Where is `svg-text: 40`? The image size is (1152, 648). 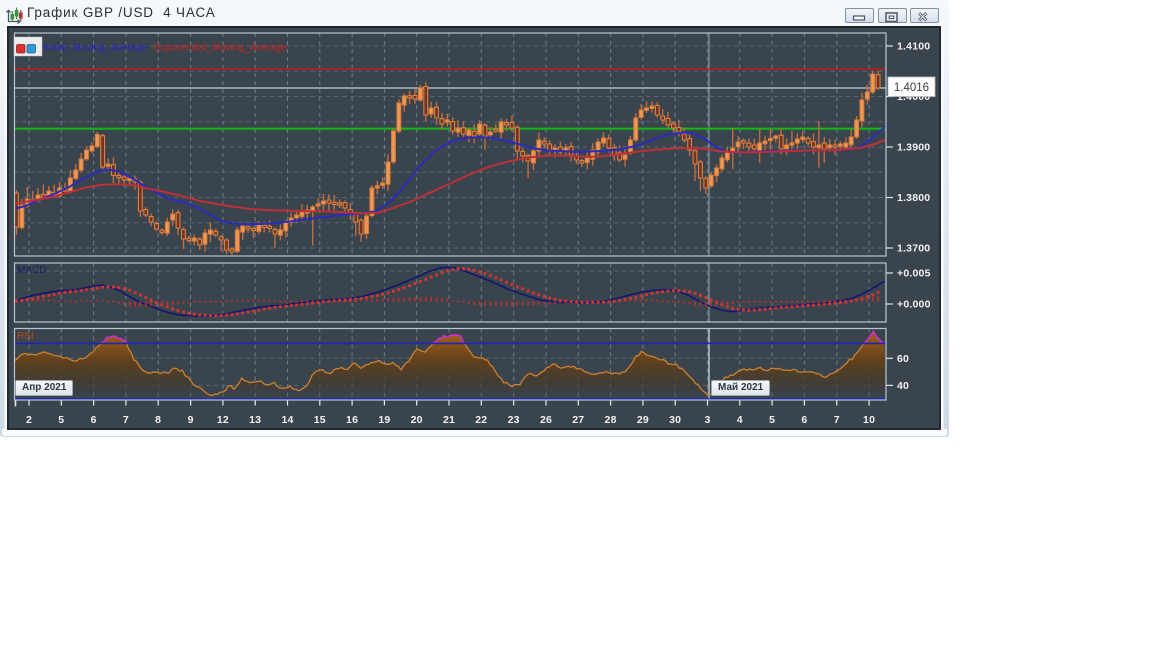 svg-text: 40 is located at coordinates (903, 386).